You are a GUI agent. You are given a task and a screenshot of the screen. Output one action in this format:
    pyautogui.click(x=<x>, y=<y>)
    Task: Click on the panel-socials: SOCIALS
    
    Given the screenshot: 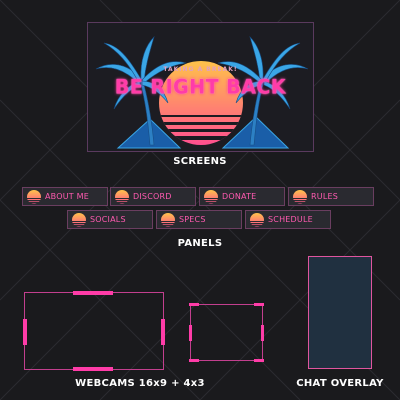 What is the action you would take?
    pyautogui.click(x=110, y=219)
    